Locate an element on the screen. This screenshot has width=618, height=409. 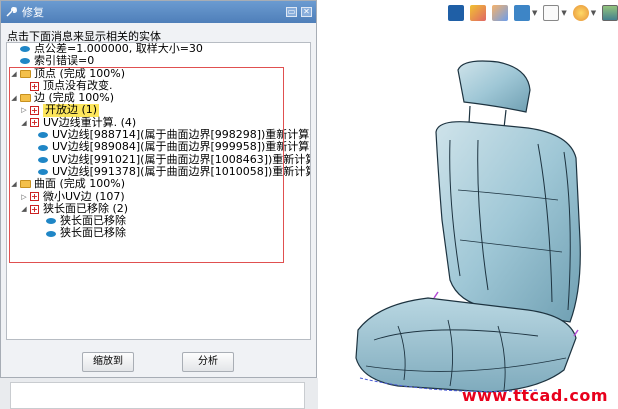
run-icon is located at coordinates (456, 13).